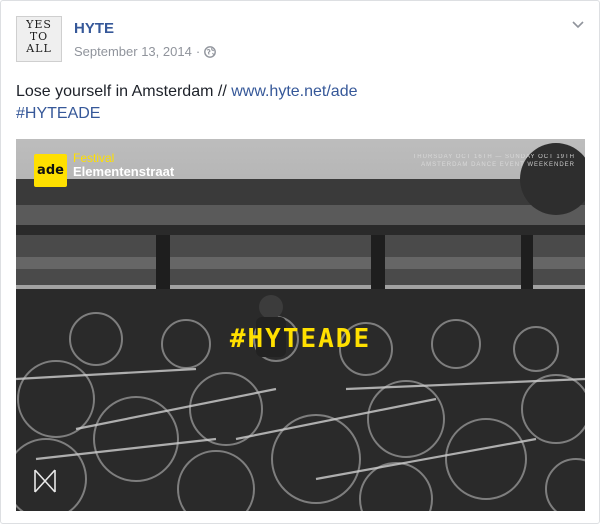 The height and width of the screenshot is (524, 600). Describe the element at coordinates (124, 91) in the screenshot. I see `post-body: Lose yourself in Amsterdam //` at that location.